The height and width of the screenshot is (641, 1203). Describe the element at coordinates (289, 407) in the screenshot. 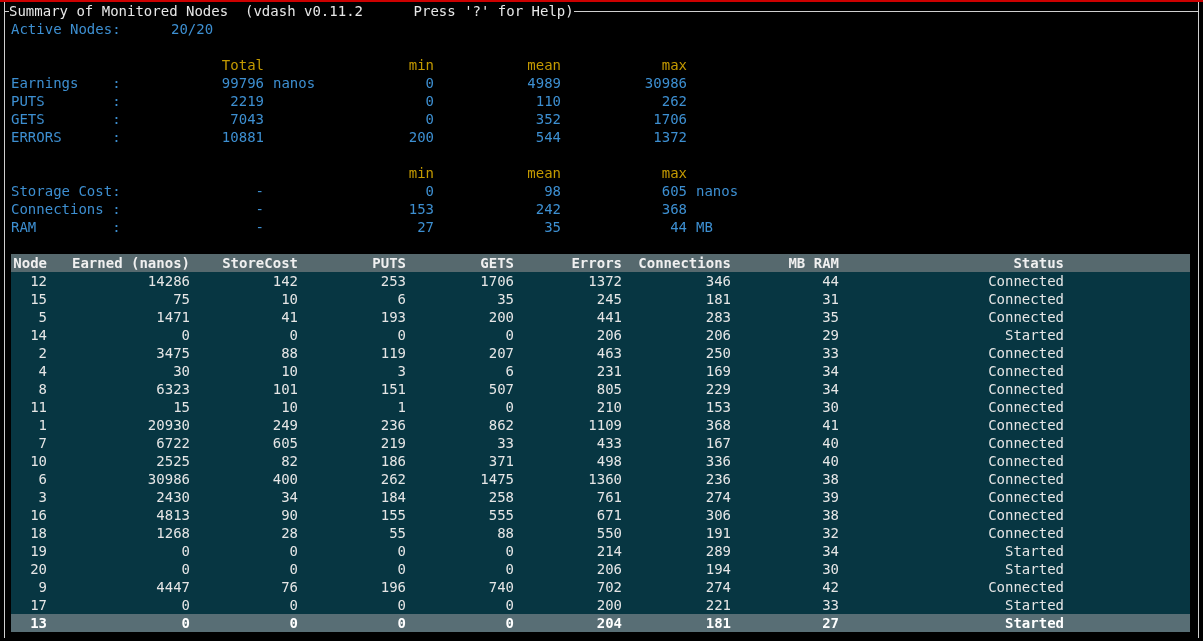

I see `table-cell-text: 10` at that location.